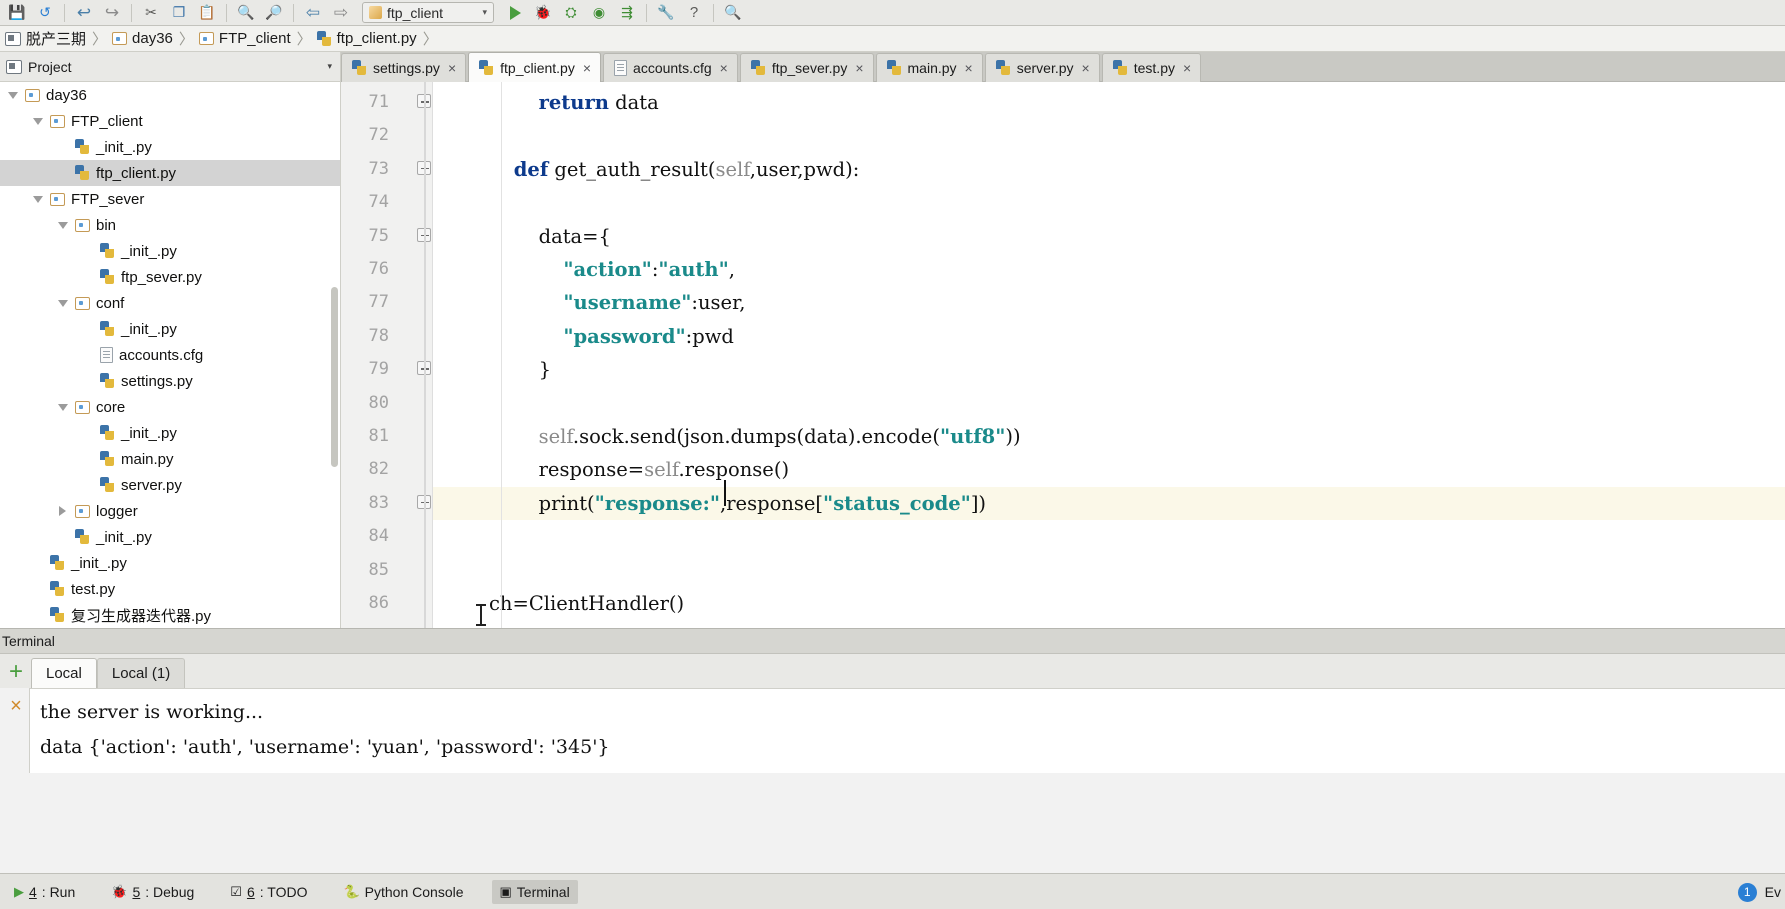 This screenshot has width=1785, height=909. Describe the element at coordinates (1151, 67) in the screenshot. I see `editor-tab-test.py: test.py ×` at that location.